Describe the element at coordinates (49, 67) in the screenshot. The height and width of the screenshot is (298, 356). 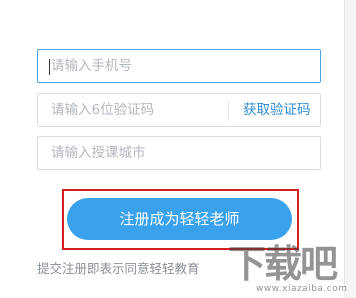
I see `text-caret` at that location.